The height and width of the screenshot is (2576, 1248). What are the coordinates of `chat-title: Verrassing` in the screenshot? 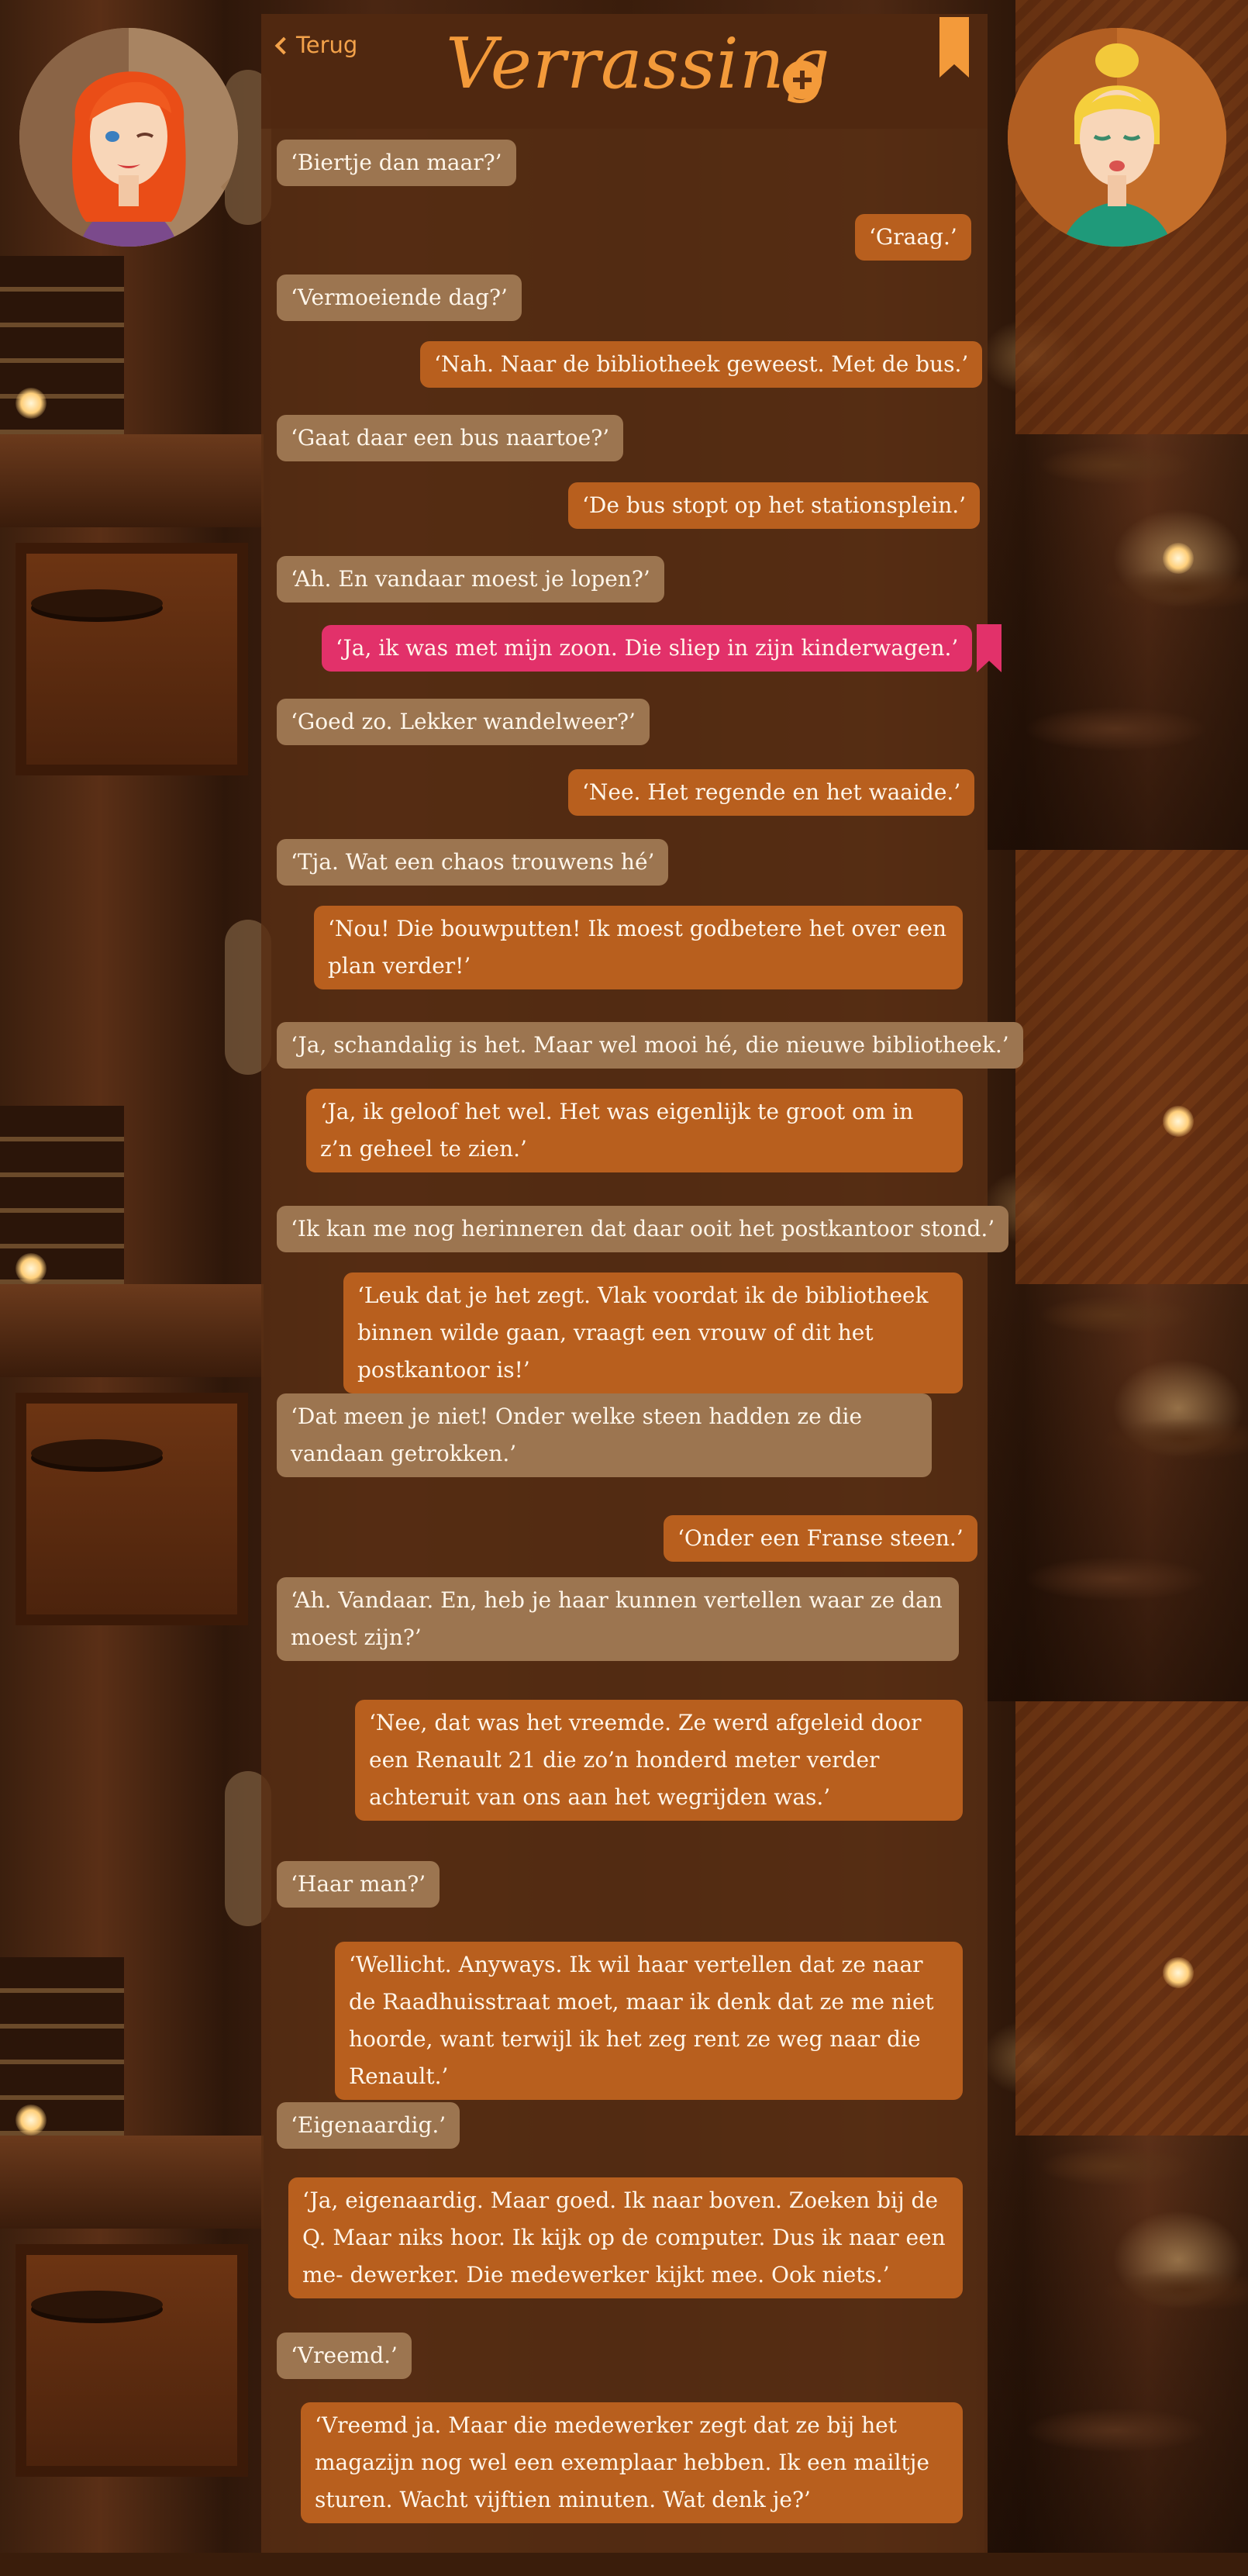 It's located at (638, 64).